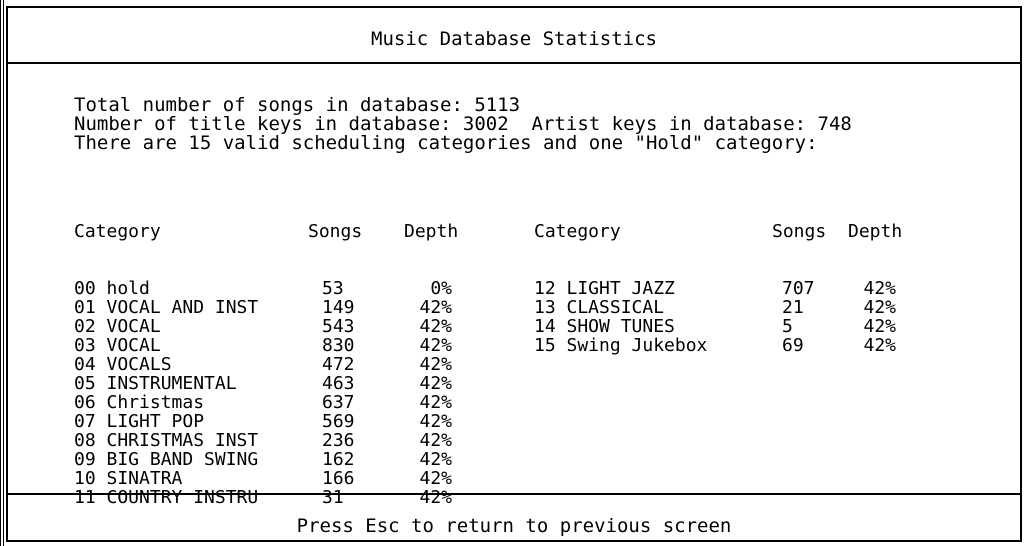  What do you see at coordinates (333, 288) in the screenshot?
I see `table-cell-songs: 53` at bounding box center [333, 288].